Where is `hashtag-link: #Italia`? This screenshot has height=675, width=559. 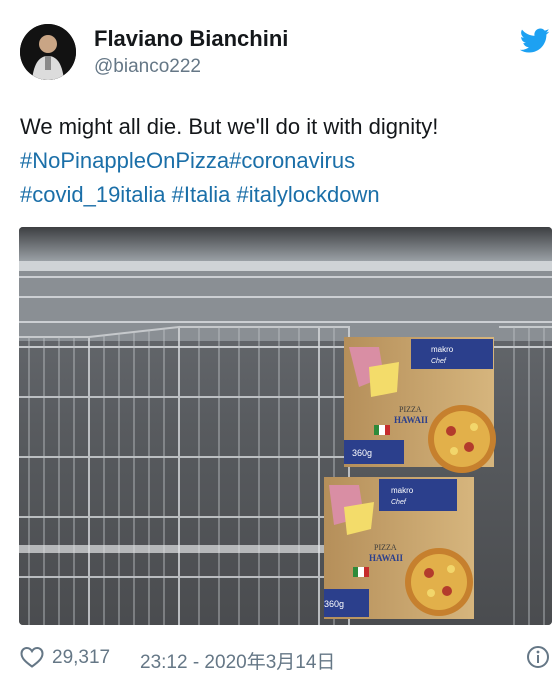
hashtag-link: #Italia is located at coordinates (201, 194).